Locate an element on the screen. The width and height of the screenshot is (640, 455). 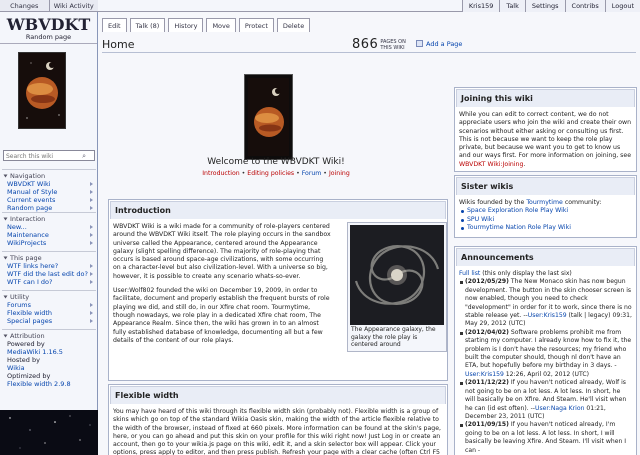
header-divider is located at coordinates (369, 52).